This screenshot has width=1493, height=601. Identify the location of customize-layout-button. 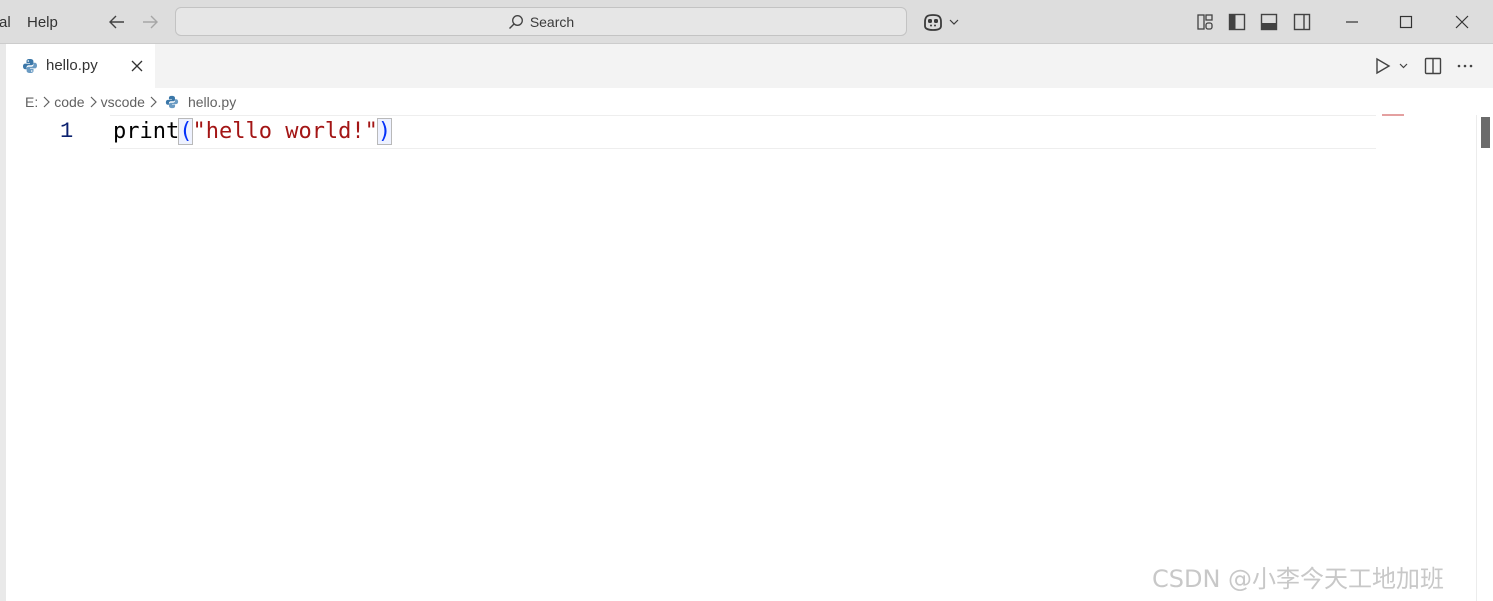
(1205, 22).